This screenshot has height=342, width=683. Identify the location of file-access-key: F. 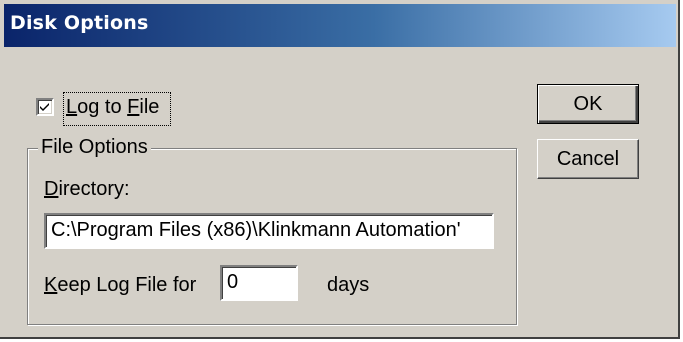
(133, 107).